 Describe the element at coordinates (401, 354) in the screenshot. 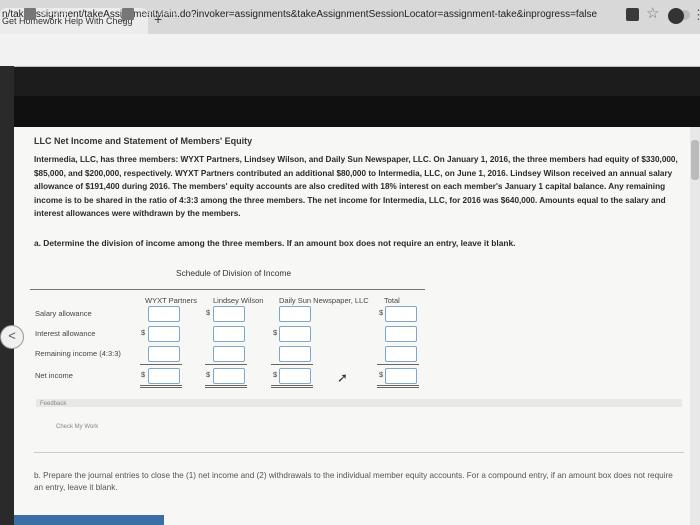

I see `remaining-total-input` at that location.